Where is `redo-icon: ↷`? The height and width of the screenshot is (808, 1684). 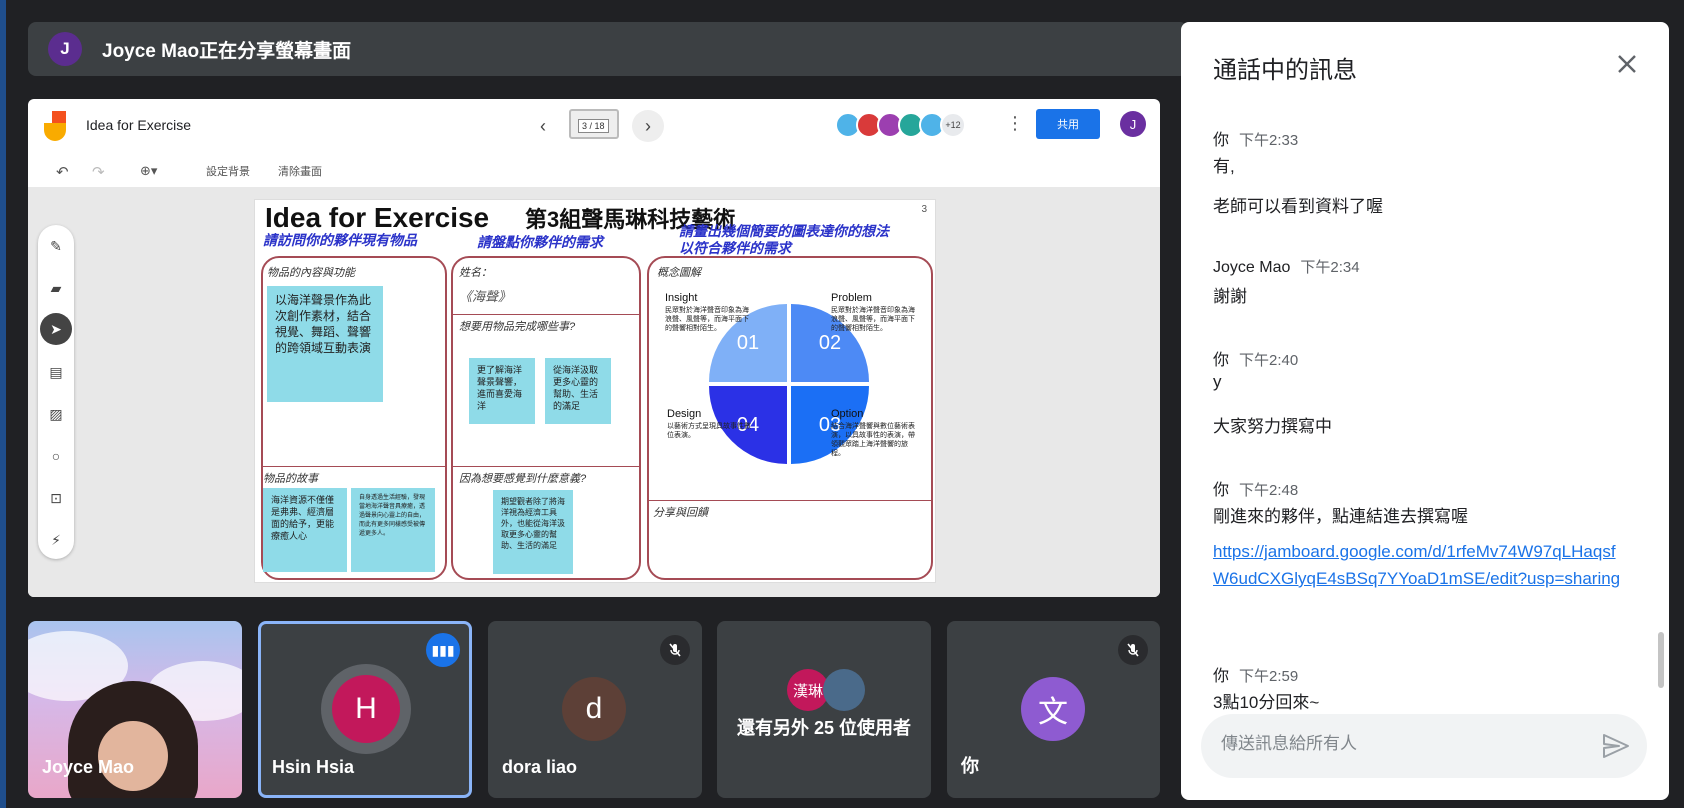 redo-icon: ↷ is located at coordinates (98, 172).